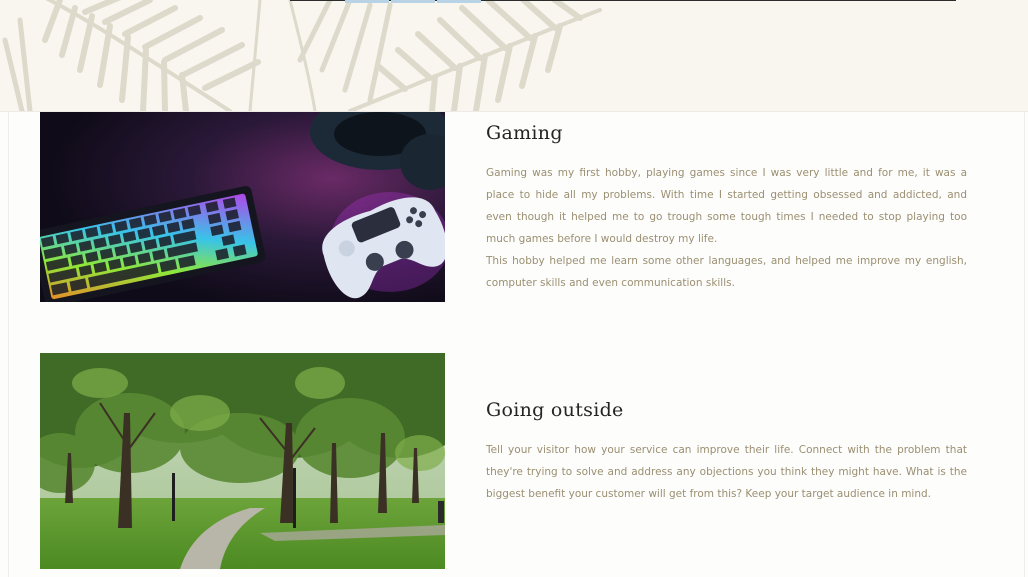 The height and width of the screenshot is (577, 1028). I want to click on going-outside-photo, so click(242, 461).